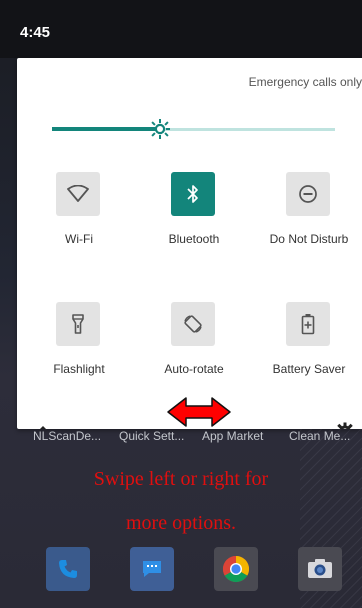 The image size is (362, 608). What do you see at coordinates (35, 32) in the screenshot?
I see `status-time: 4:45` at bounding box center [35, 32].